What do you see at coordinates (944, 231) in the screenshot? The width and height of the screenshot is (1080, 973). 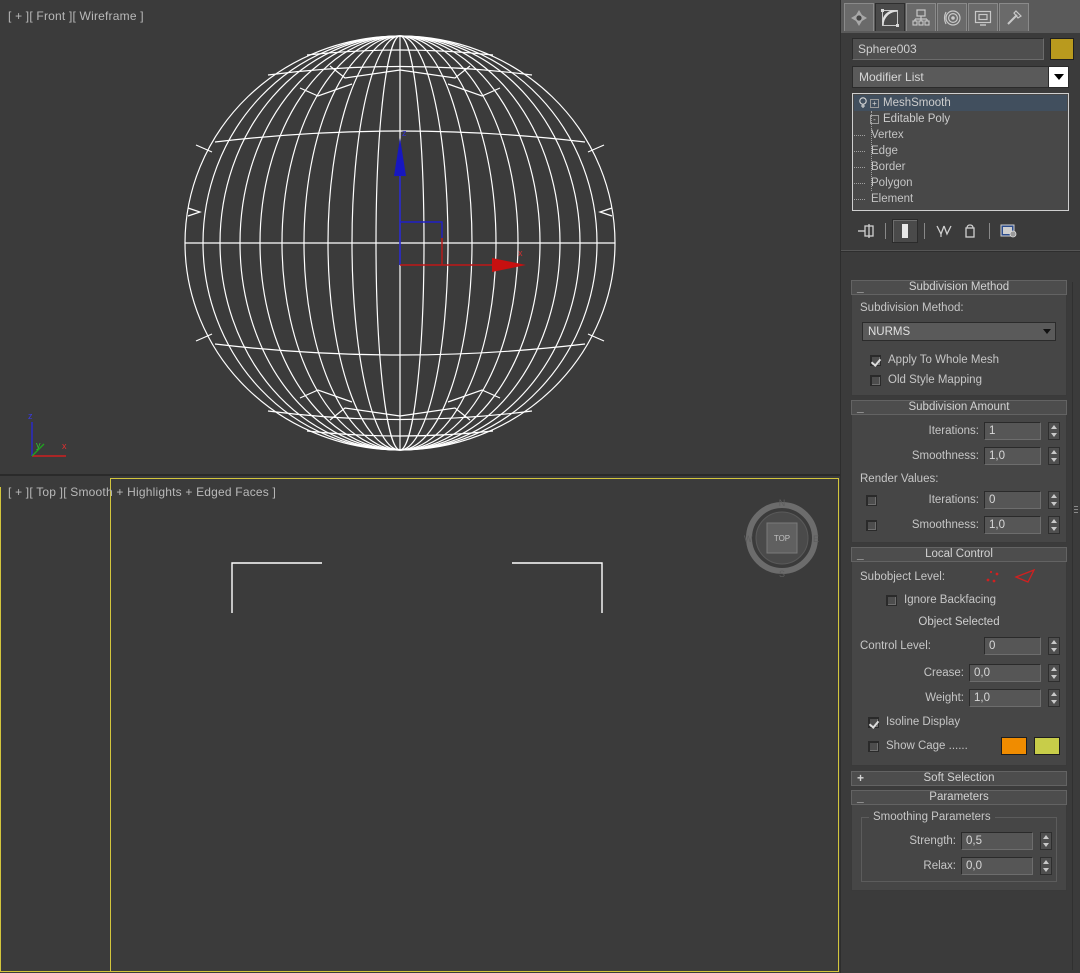 I see `make-unique-icon` at bounding box center [944, 231].